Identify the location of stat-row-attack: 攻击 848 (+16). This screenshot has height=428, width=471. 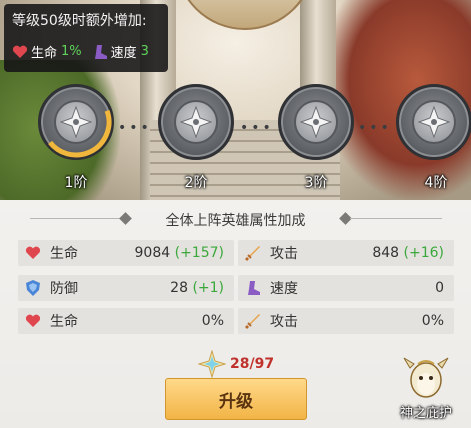
(346, 253).